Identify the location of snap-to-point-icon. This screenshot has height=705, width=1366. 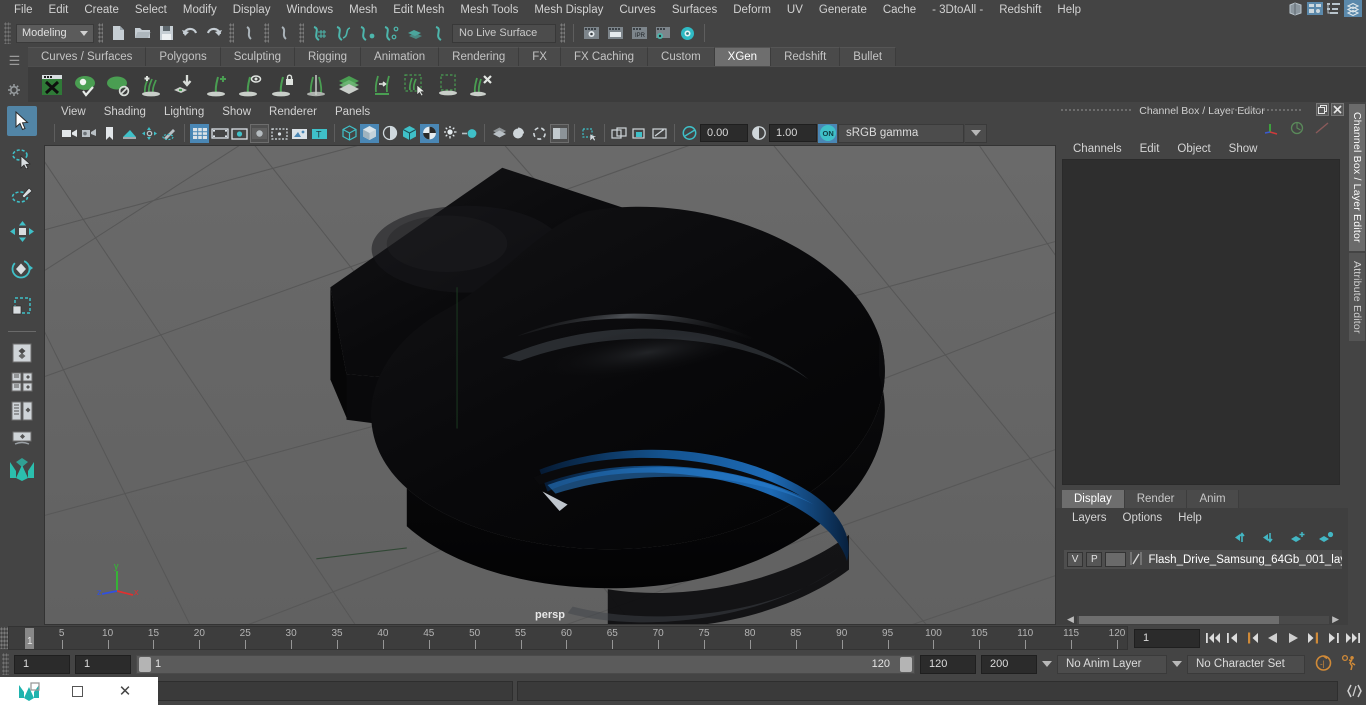
(367, 33).